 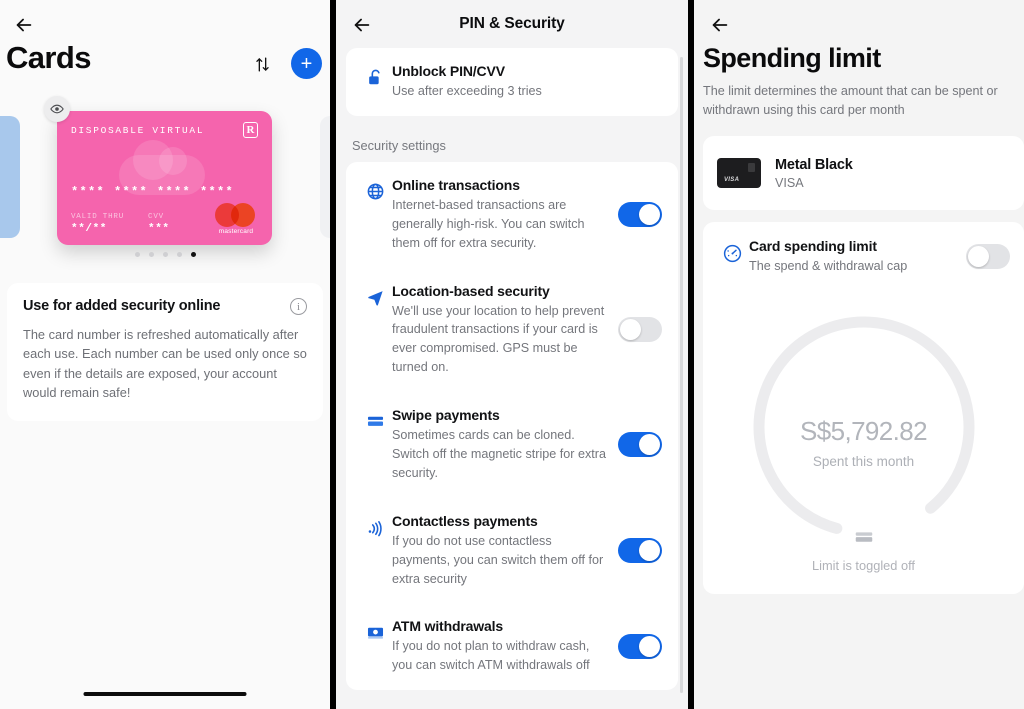 What do you see at coordinates (467, 91) in the screenshot?
I see `unblock-pin-subtitle: Use after exceeding 3 tries` at bounding box center [467, 91].